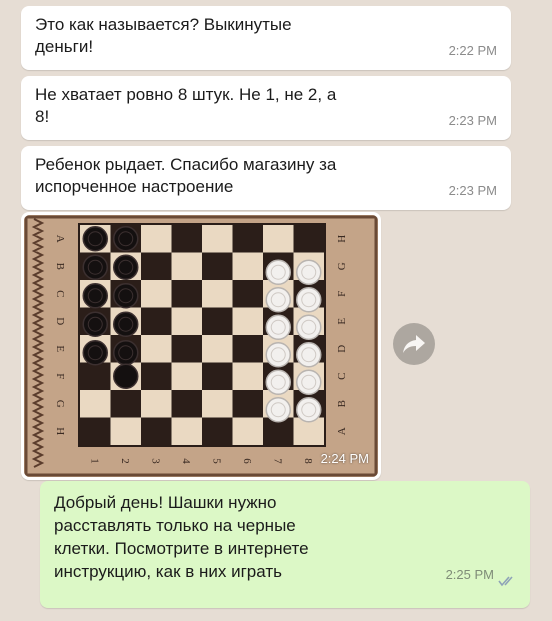 The image size is (552, 621). I want to click on board-file-label: 2, so click(125, 461).